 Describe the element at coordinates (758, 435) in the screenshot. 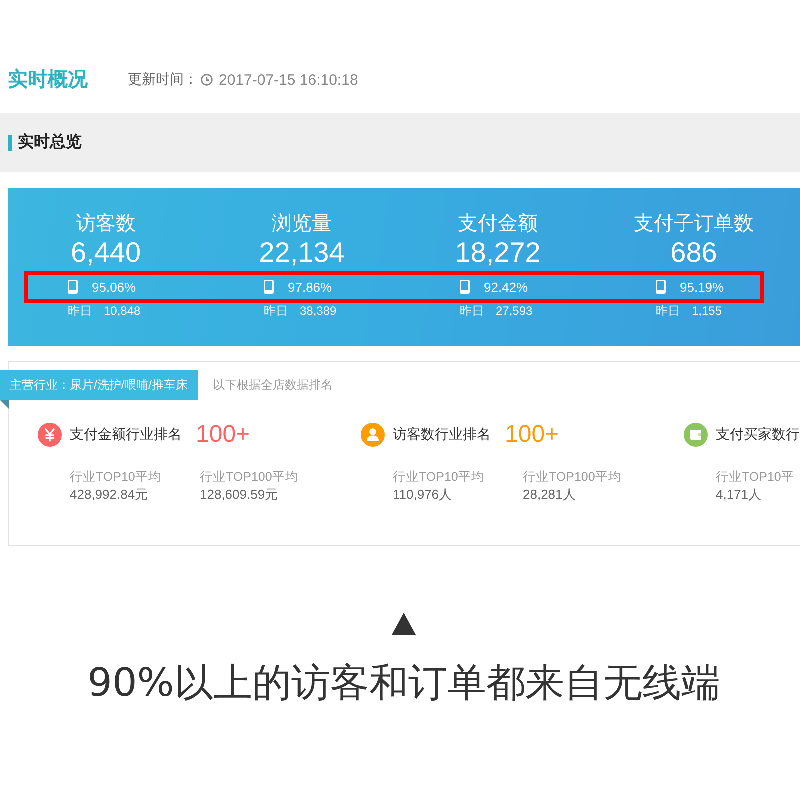

I see `ranking-title: 支付买家数行` at that location.